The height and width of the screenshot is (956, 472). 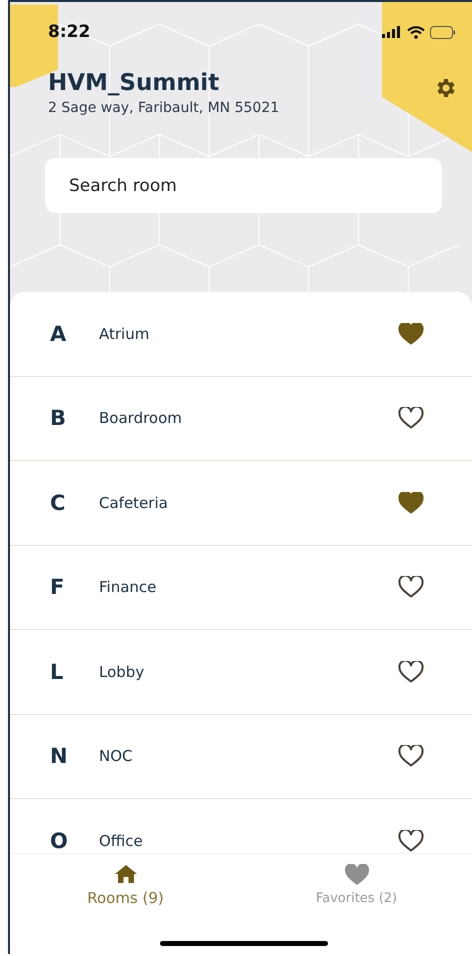 What do you see at coordinates (57, 672) in the screenshot?
I see `index-letter: L` at bounding box center [57, 672].